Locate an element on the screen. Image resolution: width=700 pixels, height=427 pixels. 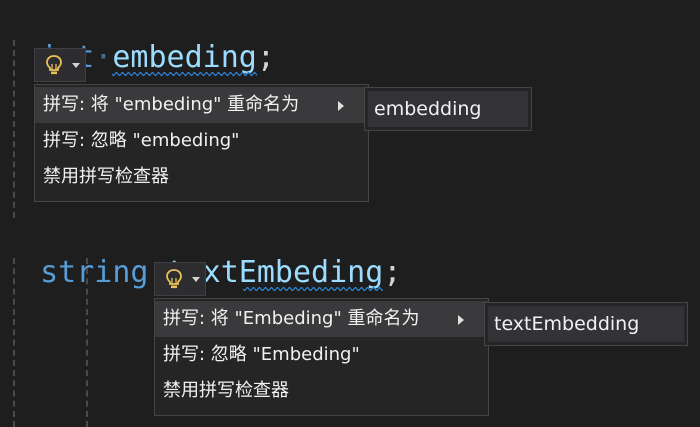
code-line-2: string·textEmbeding; is located at coordinates (202, 255).